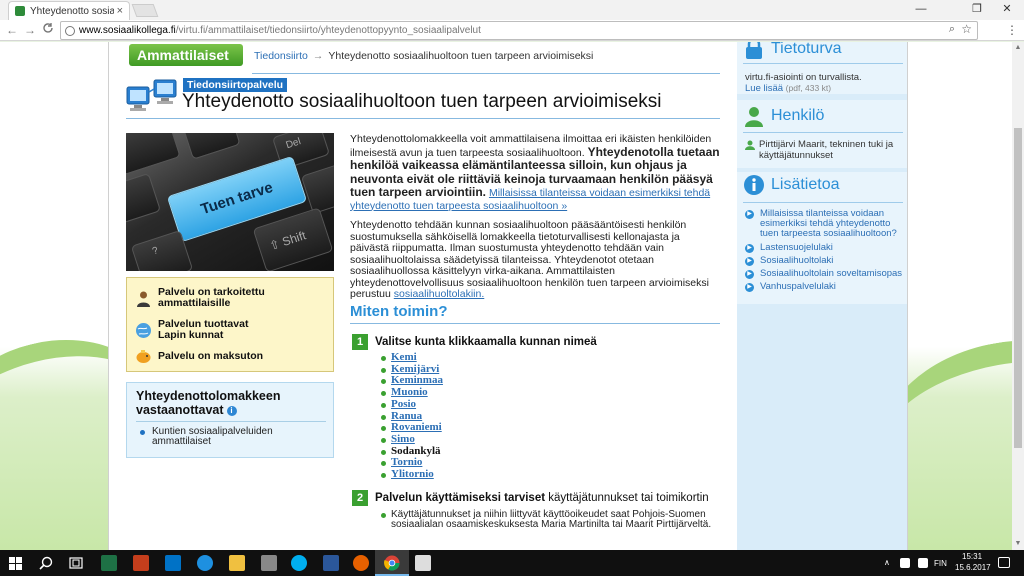  What do you see at coordinates (361, 563) in the screenshot?
I see `firefox-icon` at bounding box center [361, 563].